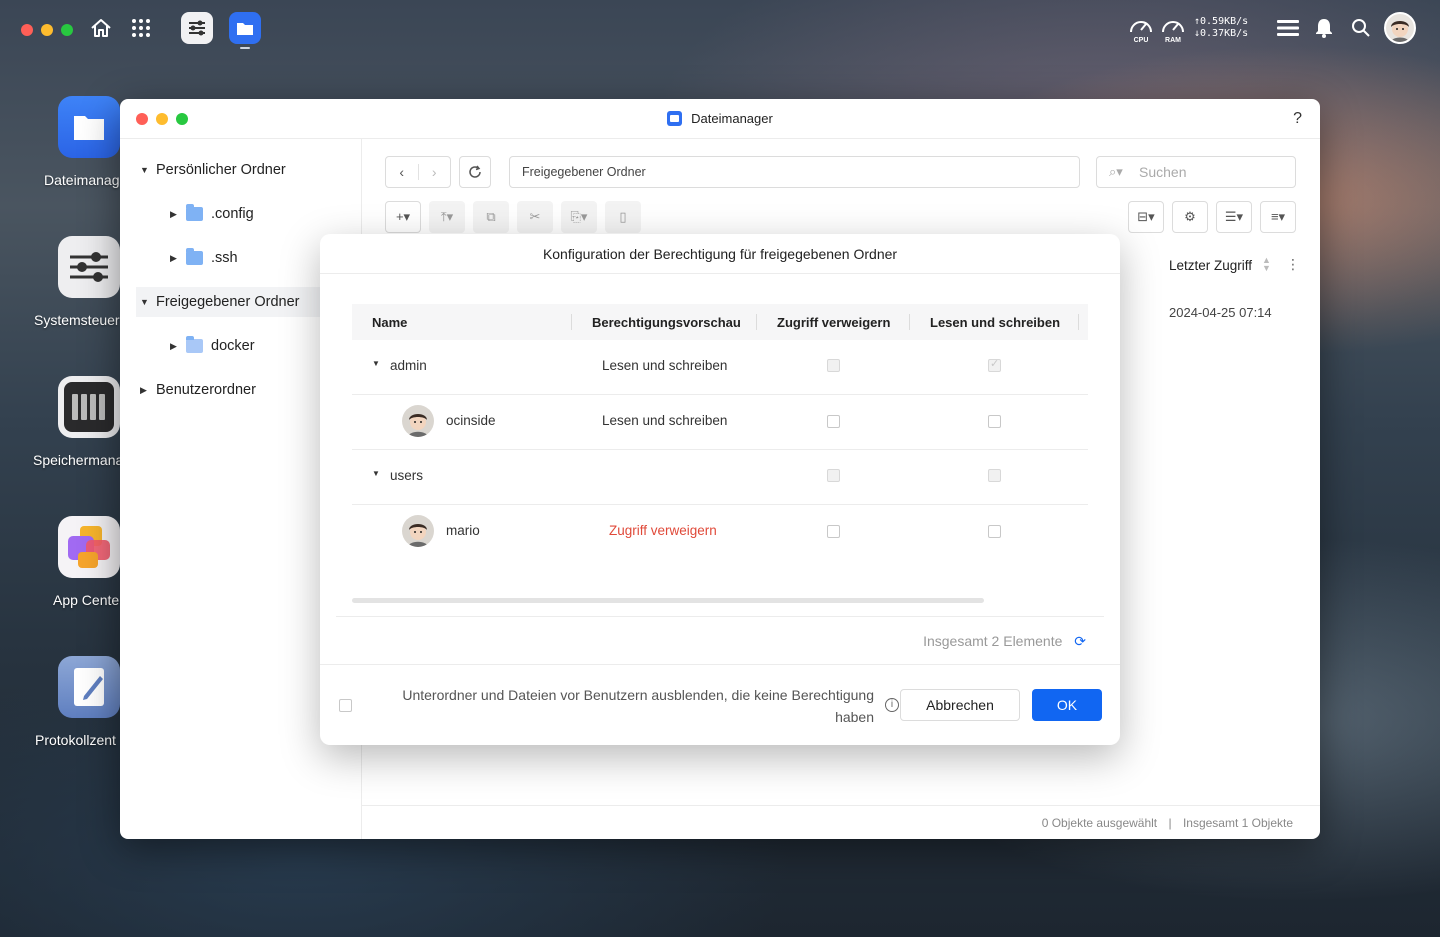 The height and width of the screenshot is (937, 1440). Describe the element at coordinates (27, 30) in the screenshot. I see `close-dot` at that location.